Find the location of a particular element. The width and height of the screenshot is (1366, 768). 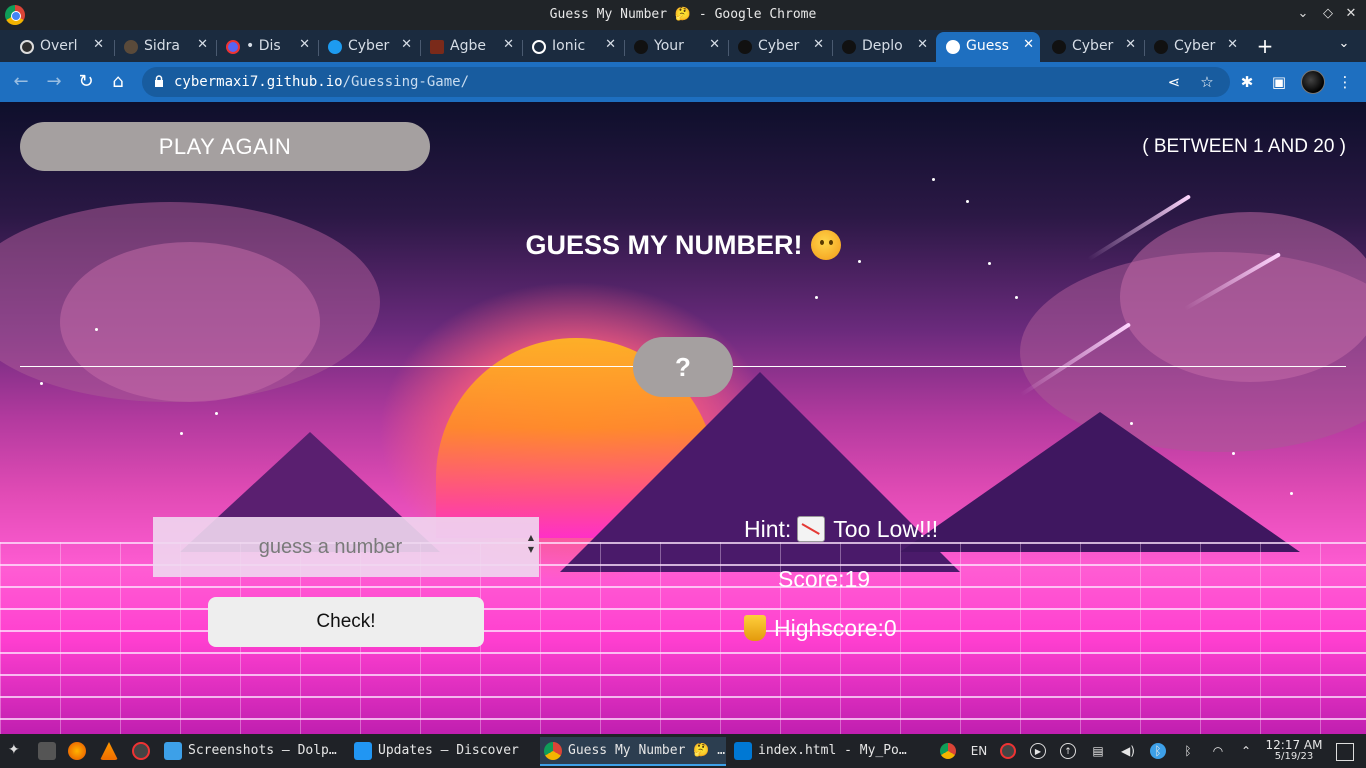

number-spinner-icon: ▲ ▼ is located at coordinates (531, 547).